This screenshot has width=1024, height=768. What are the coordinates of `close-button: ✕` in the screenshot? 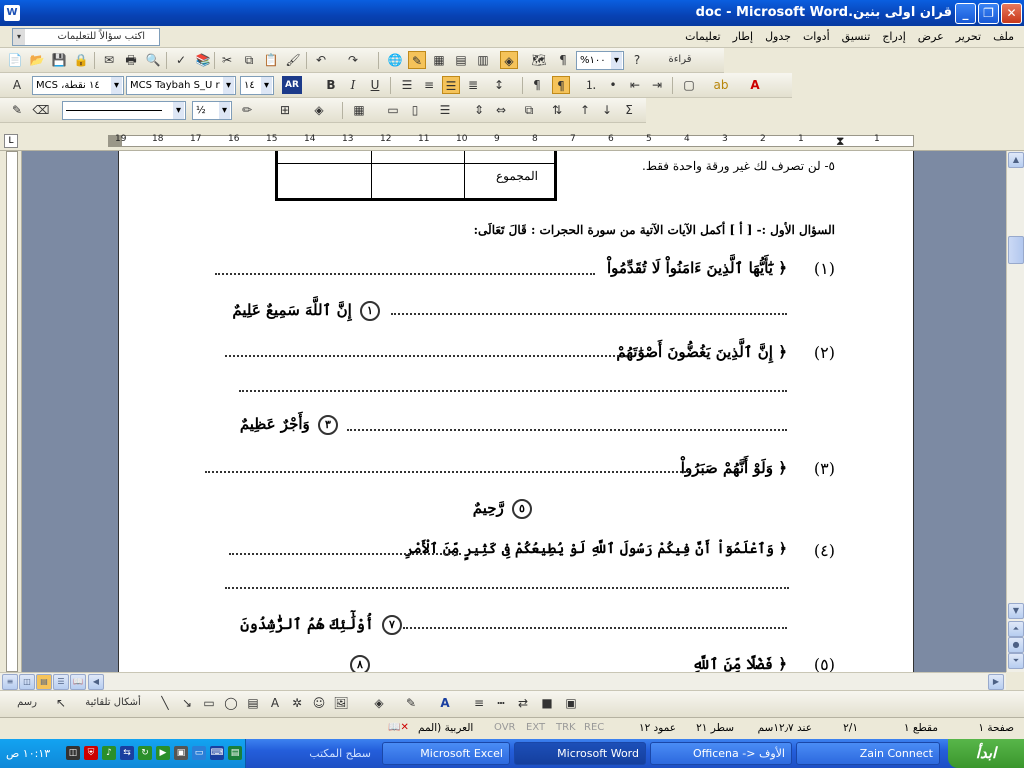 It's located at (1011, 13).